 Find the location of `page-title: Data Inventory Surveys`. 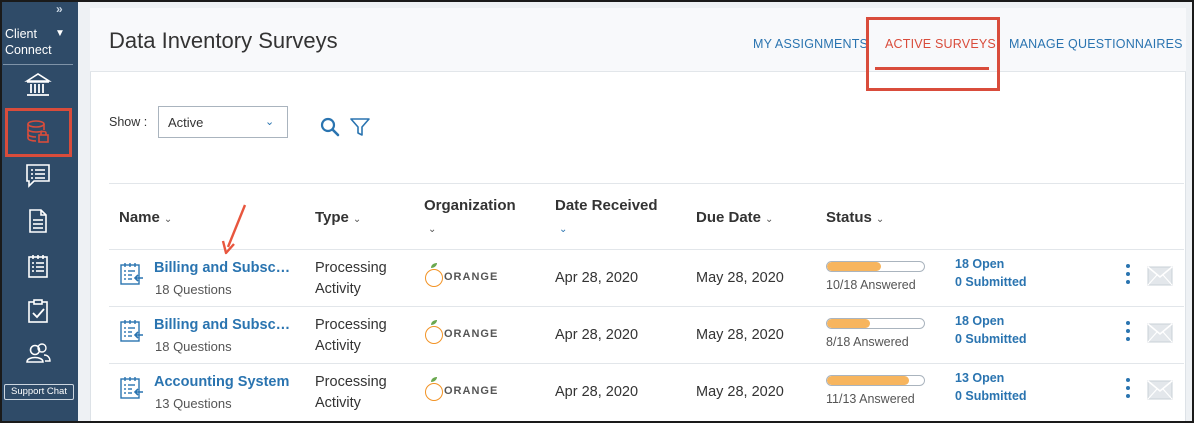

page-title: Data Inventory Surveys is located at coordinates (223, 40).